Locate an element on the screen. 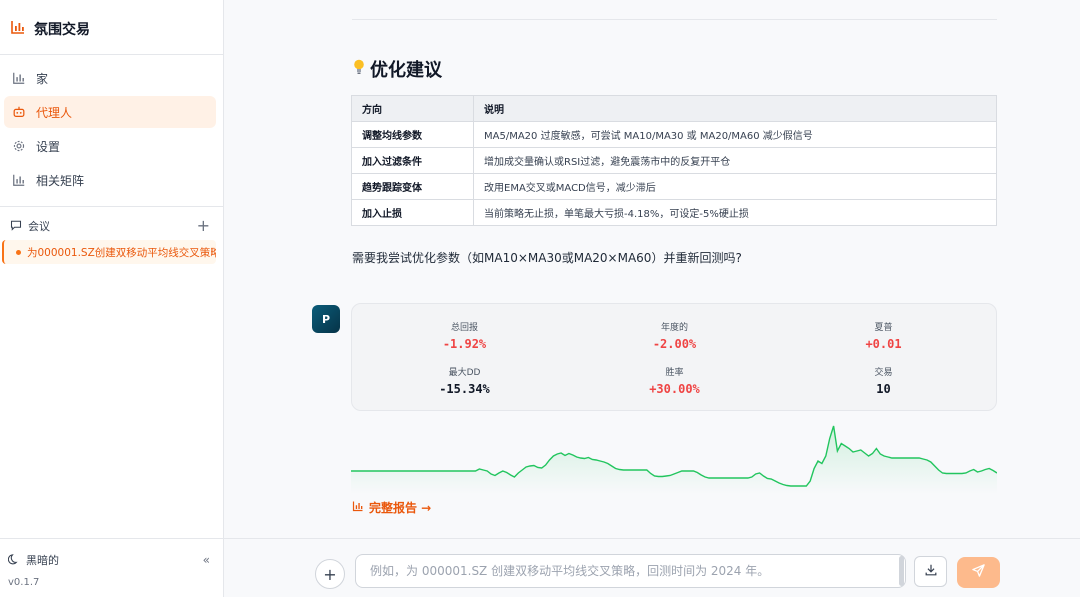 The height and width of the screenshot is (597, 1080). gear-icon is located at coordinates (19, 146).